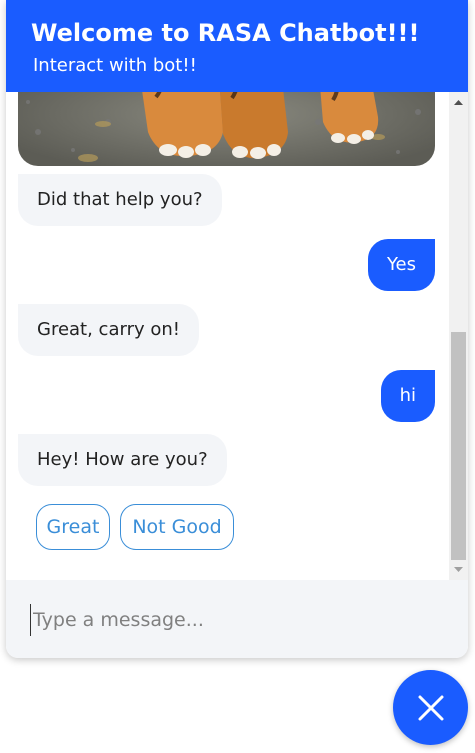 Image resolution: width=475 pixels, height=753 pixels. Describe the element at coordinates (177, 527) in the screenshot. I see `quick-reply-not-good: Not Good` at that location.